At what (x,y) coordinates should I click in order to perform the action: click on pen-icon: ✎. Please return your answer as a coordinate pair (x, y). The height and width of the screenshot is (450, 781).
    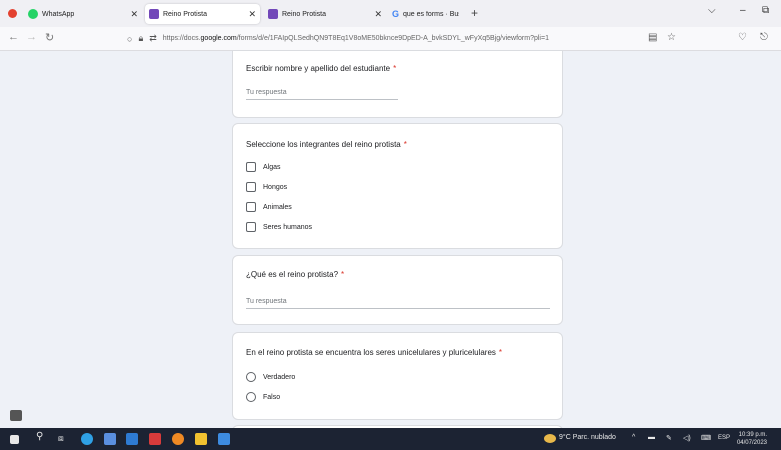
    Looking at the image, I should click on (669, 438).